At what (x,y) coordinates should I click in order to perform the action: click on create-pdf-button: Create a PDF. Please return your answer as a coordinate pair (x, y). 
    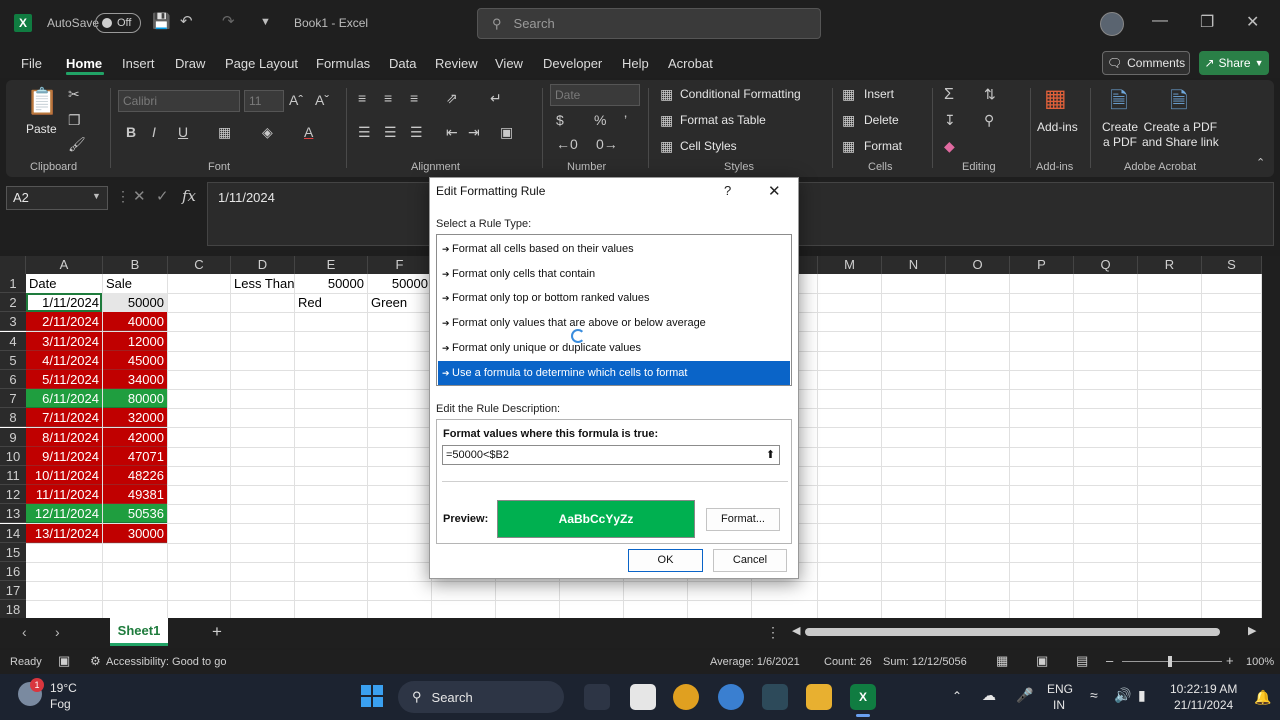
    Looking at the image, I should click on (1120, 135).